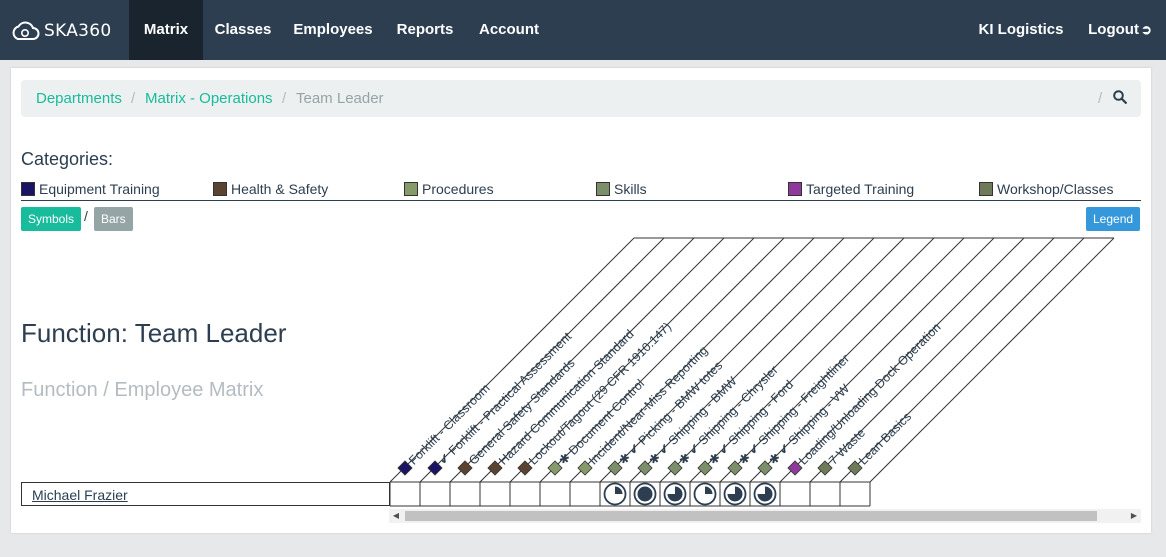 This screenshot has width=1166, height=557. What do you see at coordinates (333, 30) in the screenshot?
I see `nav-employees: Employees` at bounding box center [333, 30].